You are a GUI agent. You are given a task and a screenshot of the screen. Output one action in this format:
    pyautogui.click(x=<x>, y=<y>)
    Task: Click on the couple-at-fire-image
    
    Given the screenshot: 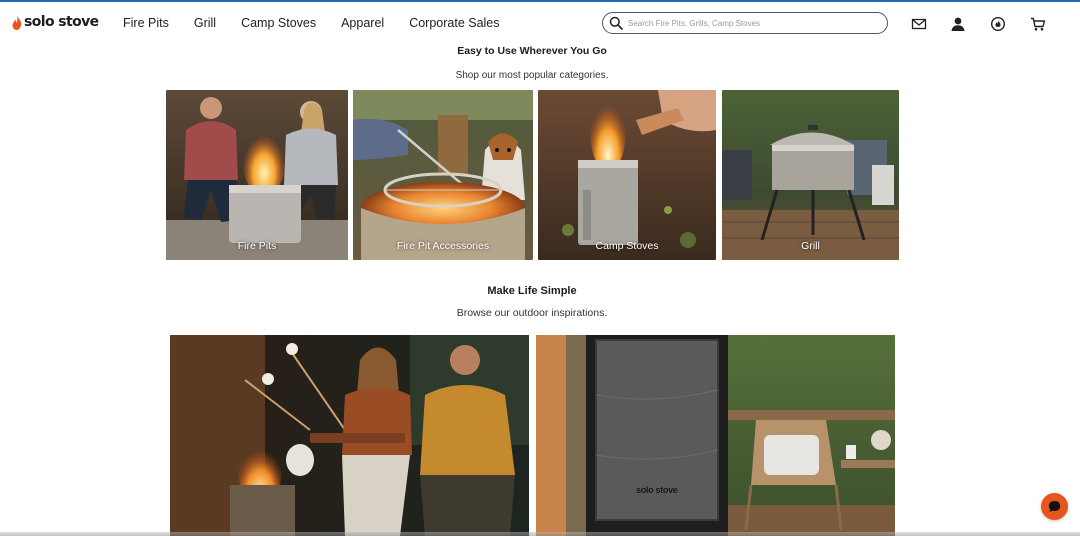 What is the action you would take?
    pyautogui.click(x=349, y=435)
    